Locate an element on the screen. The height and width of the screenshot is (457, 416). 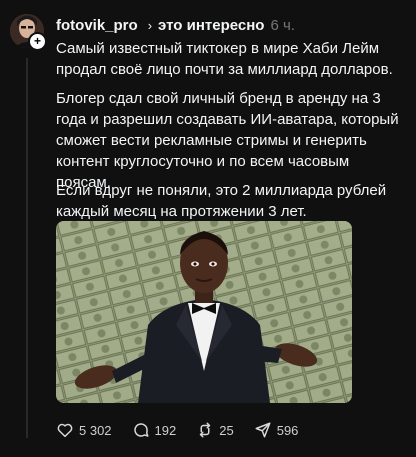
author-avatar: + is located at coordinates (28, 32).